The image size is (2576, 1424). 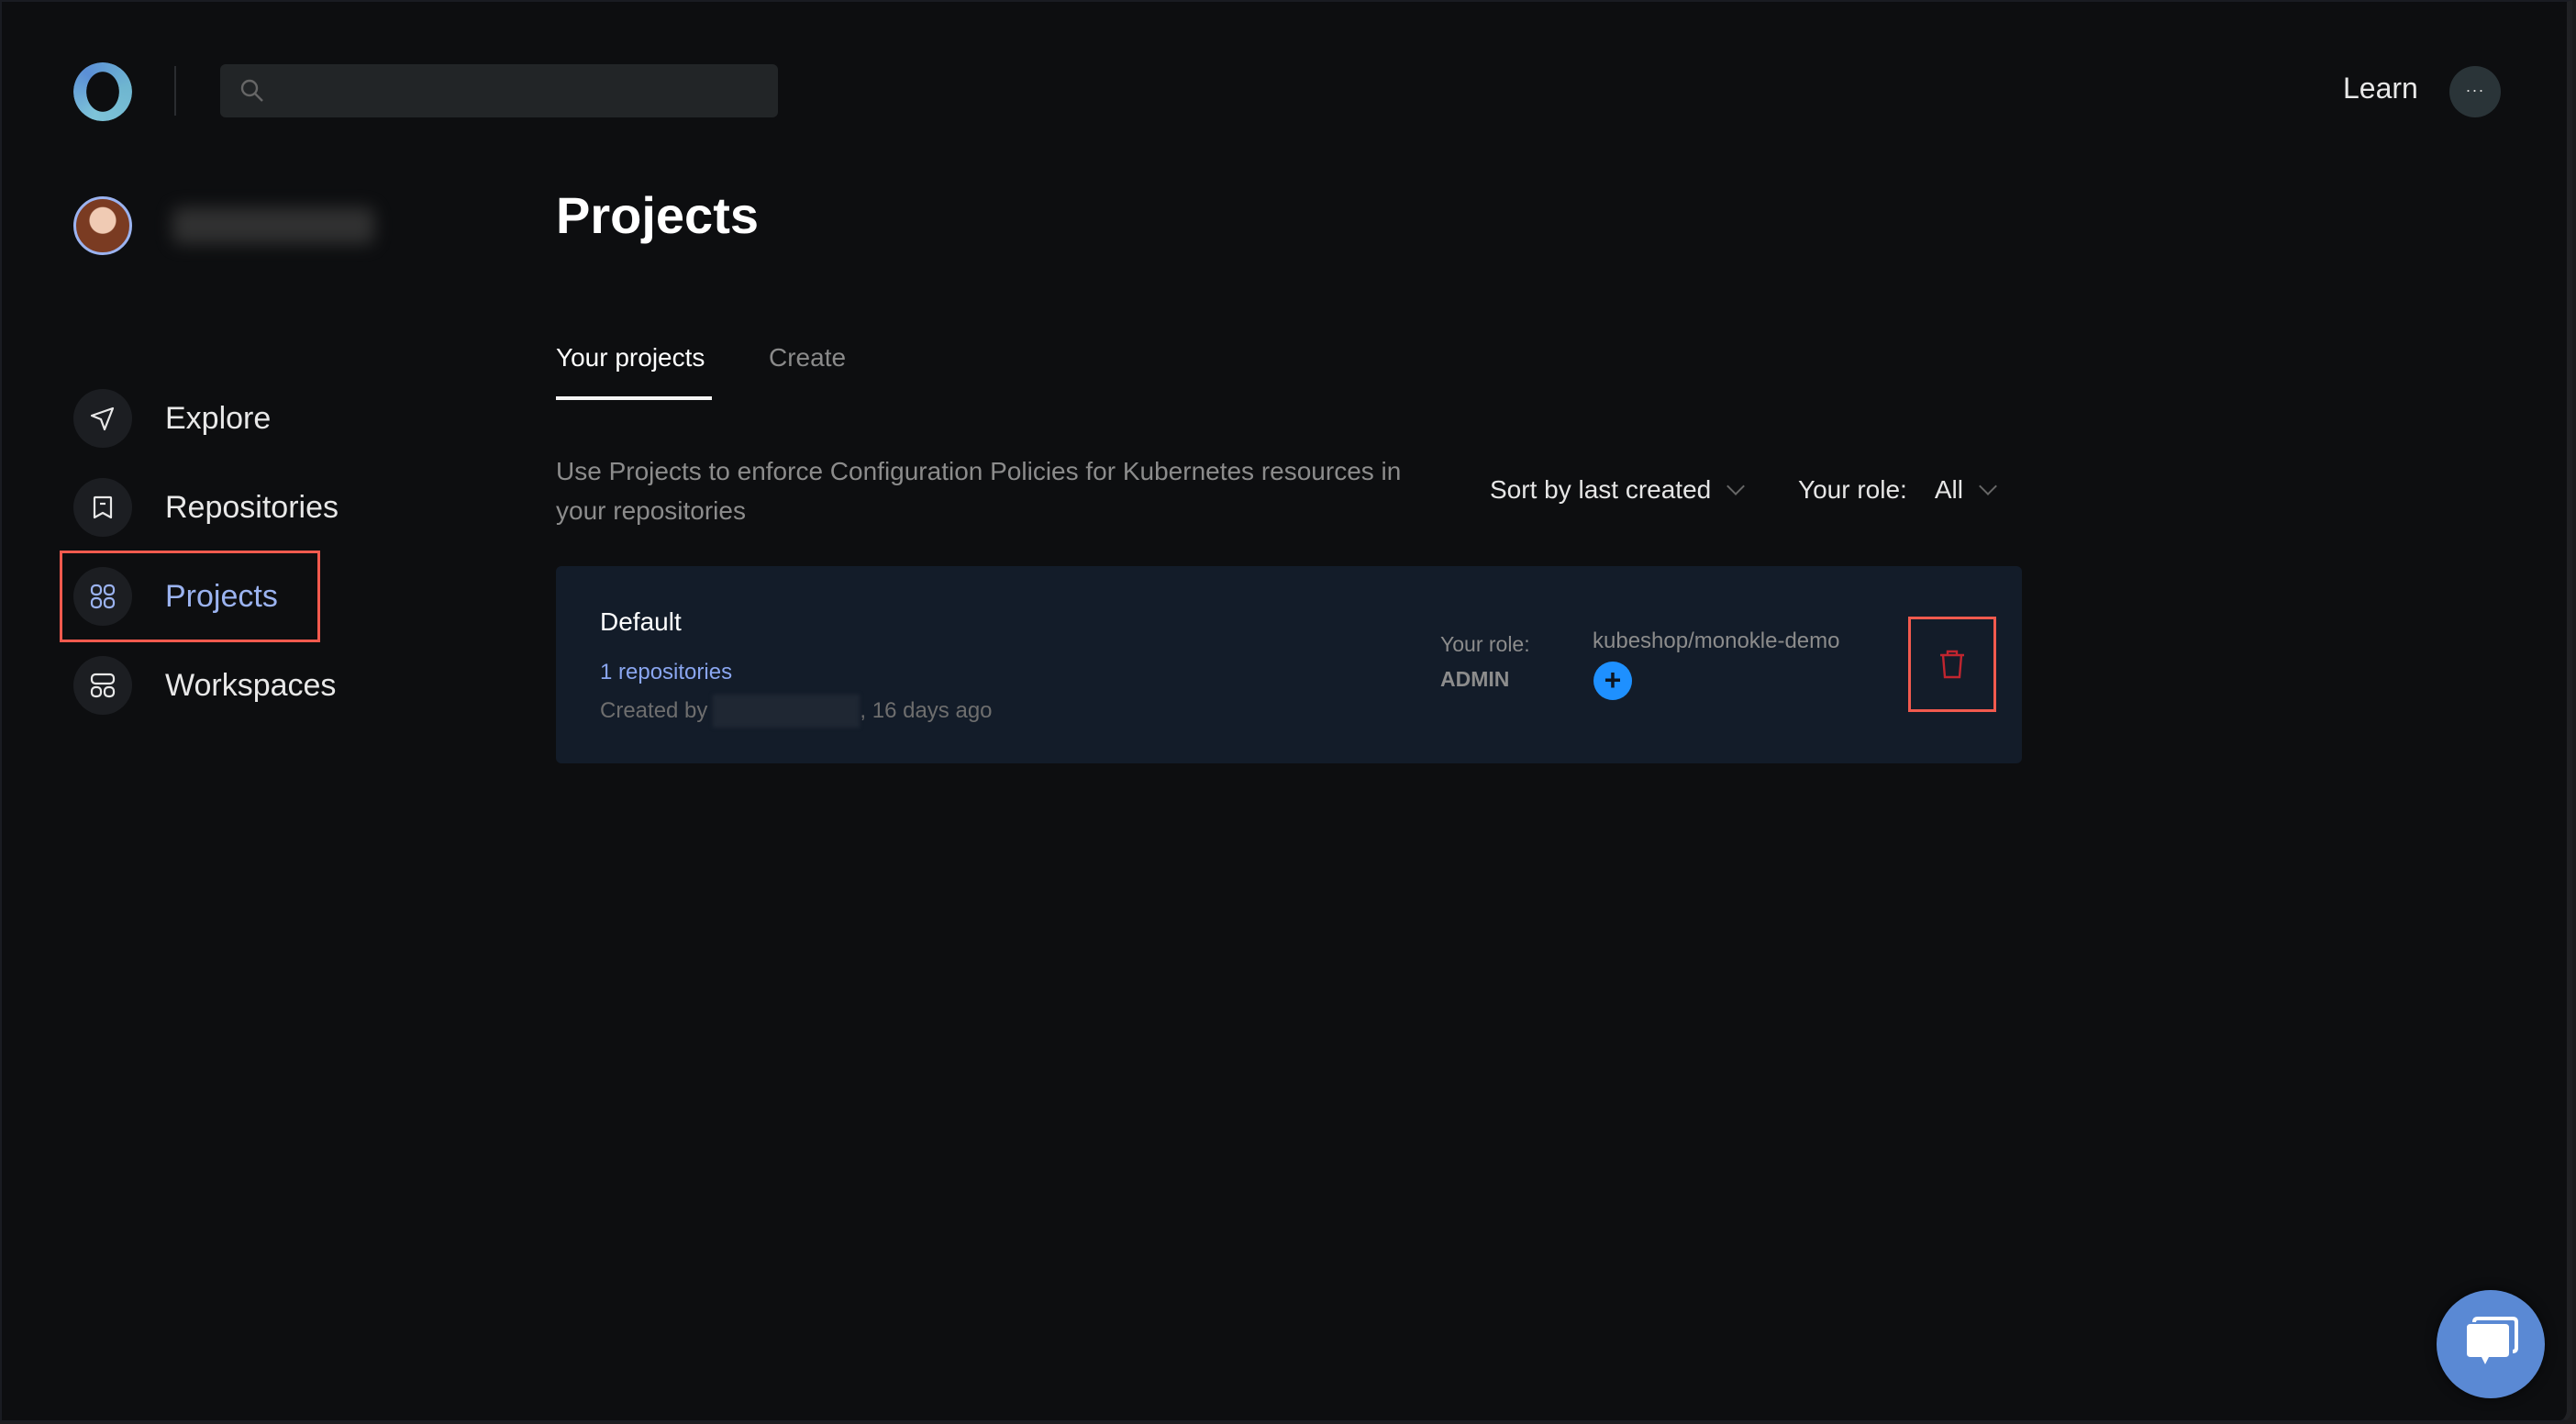 What do you see at coordinates (666, 672) in the screenshot?
I see `repositories-link: 1 repositories` at bounding box center [666, 672].